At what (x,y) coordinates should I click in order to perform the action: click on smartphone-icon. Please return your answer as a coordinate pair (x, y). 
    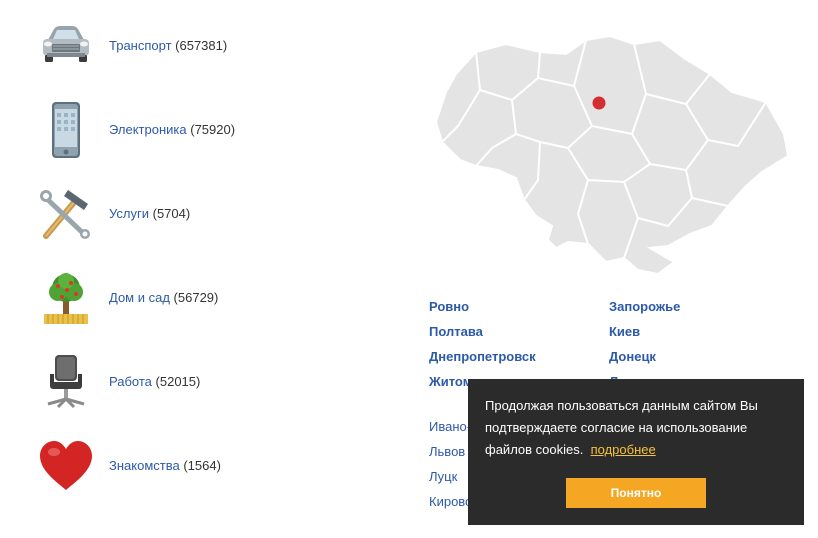
    Looking at the image, I should click on (66, 130).